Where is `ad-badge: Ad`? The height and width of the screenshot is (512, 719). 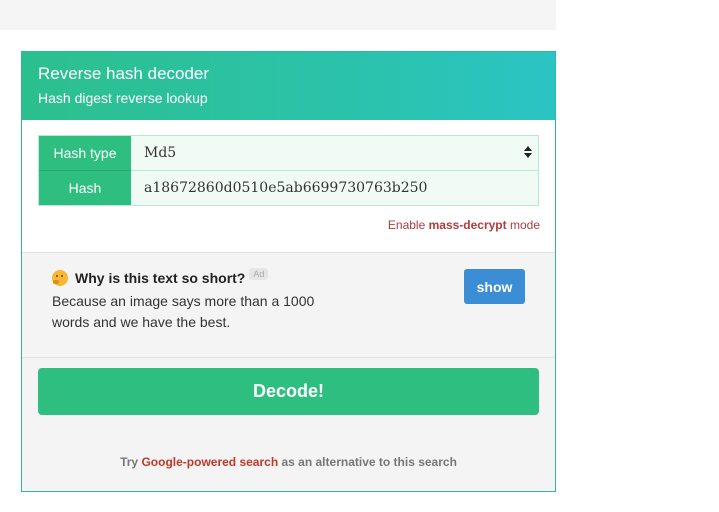
ad-badge: Ad is located at coordinates (259, 274).